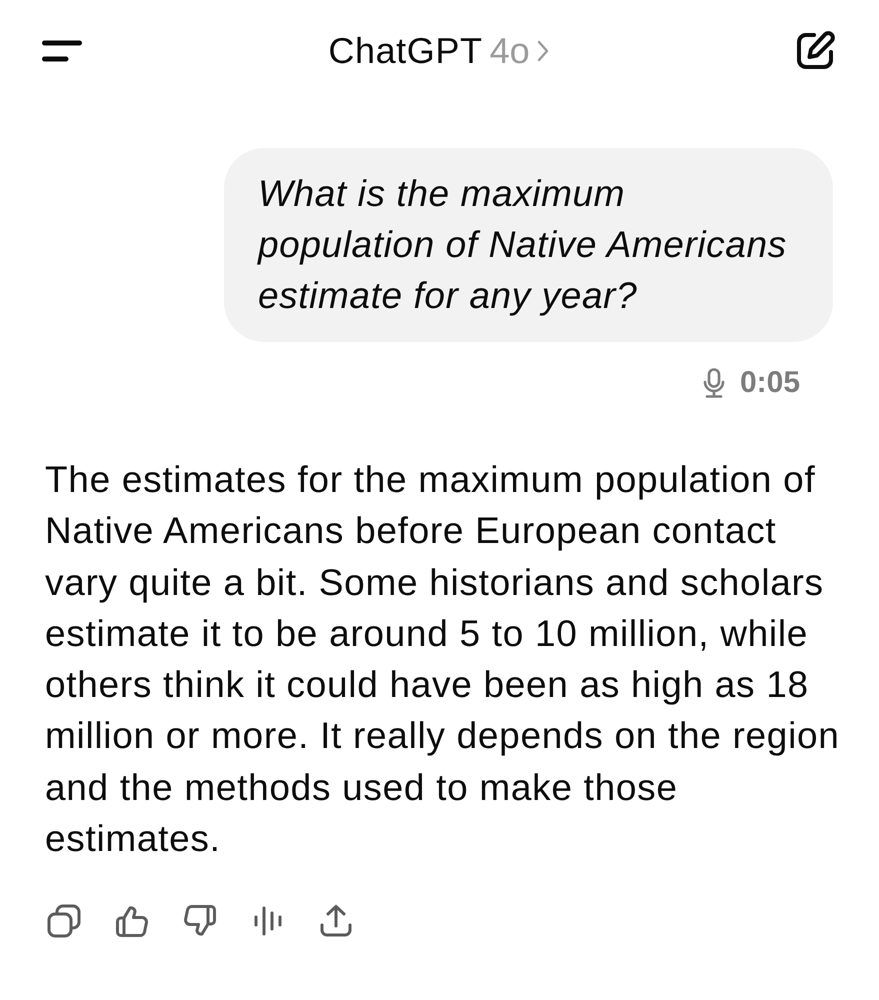  I want to click on thumbs-down-icon, so click(200, 921).